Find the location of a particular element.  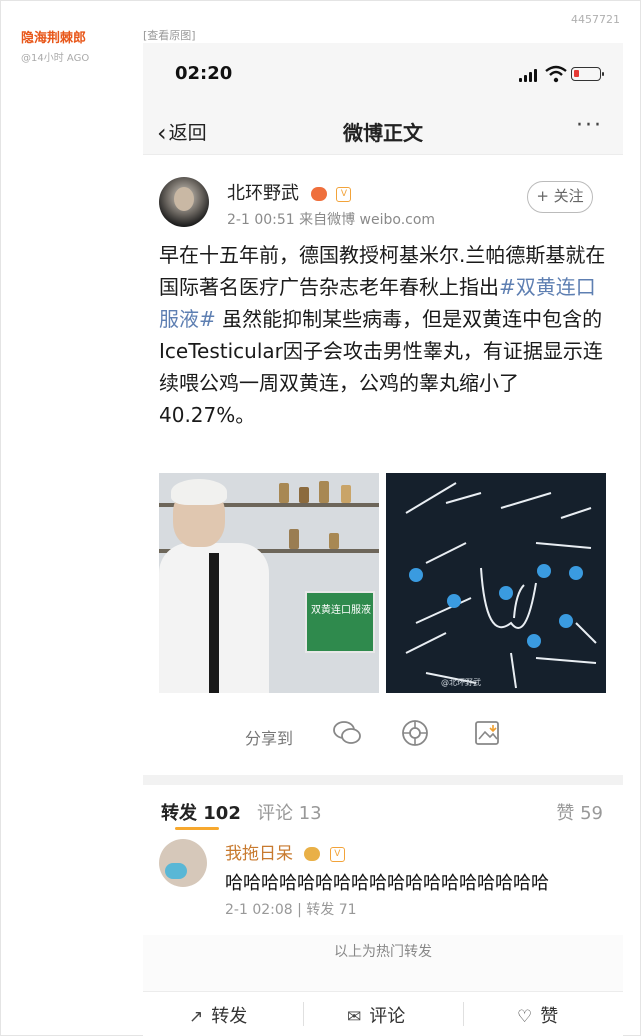

post-id: 4457721 is located at coordinates (595, 19).